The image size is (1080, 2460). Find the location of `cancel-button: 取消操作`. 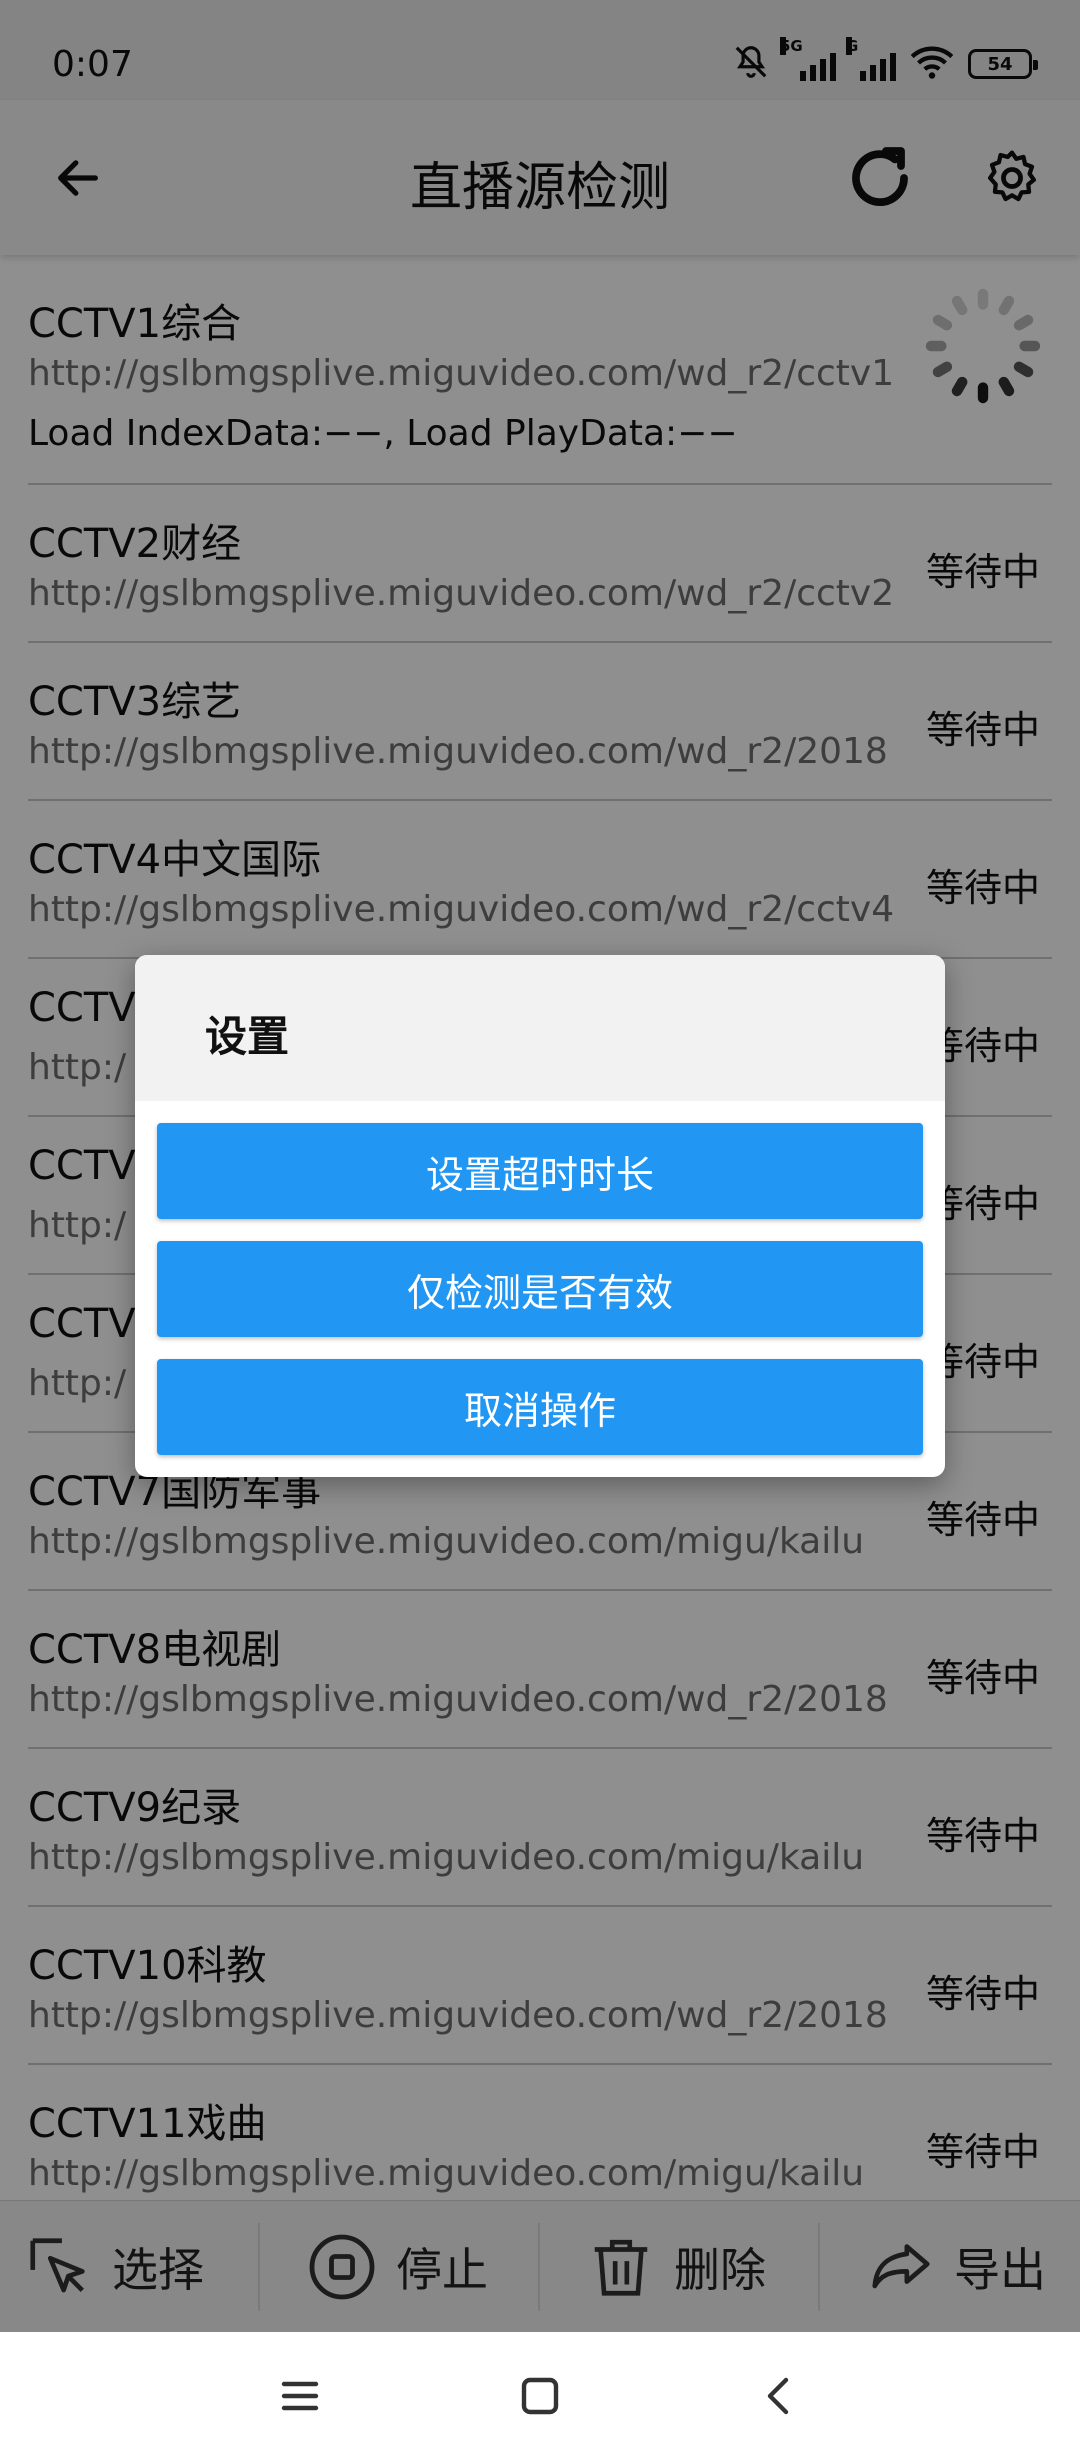

cancel-button: 取消操作 is located at coordinates (540, 1407).